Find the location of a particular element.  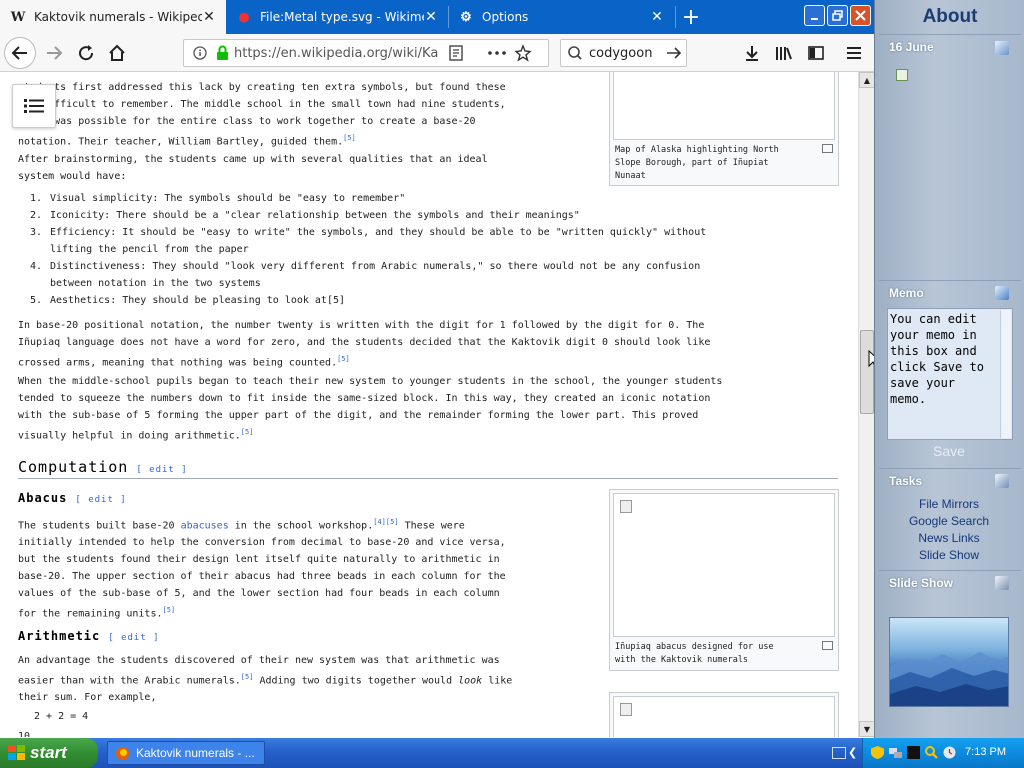

broken-image-icon is located at coordinates (626, 709).